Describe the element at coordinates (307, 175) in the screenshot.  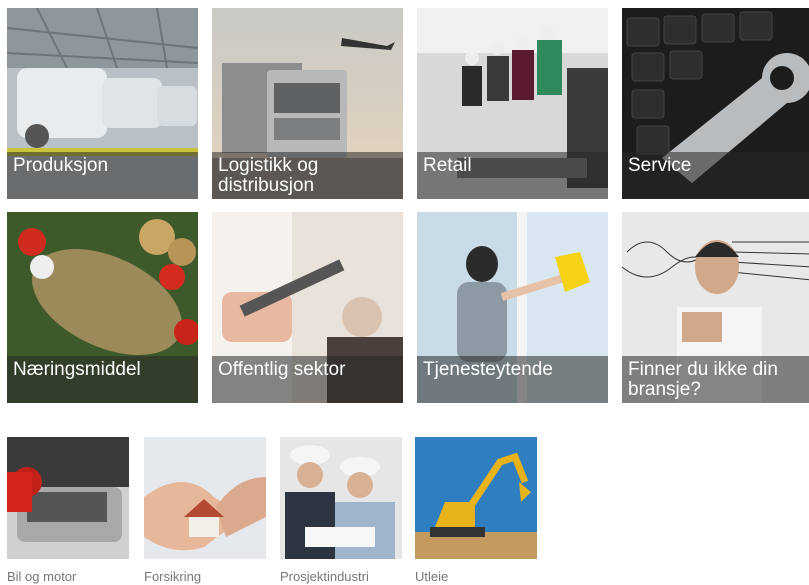
I see `tile-label: Logistikk og distribusjon` at that location.